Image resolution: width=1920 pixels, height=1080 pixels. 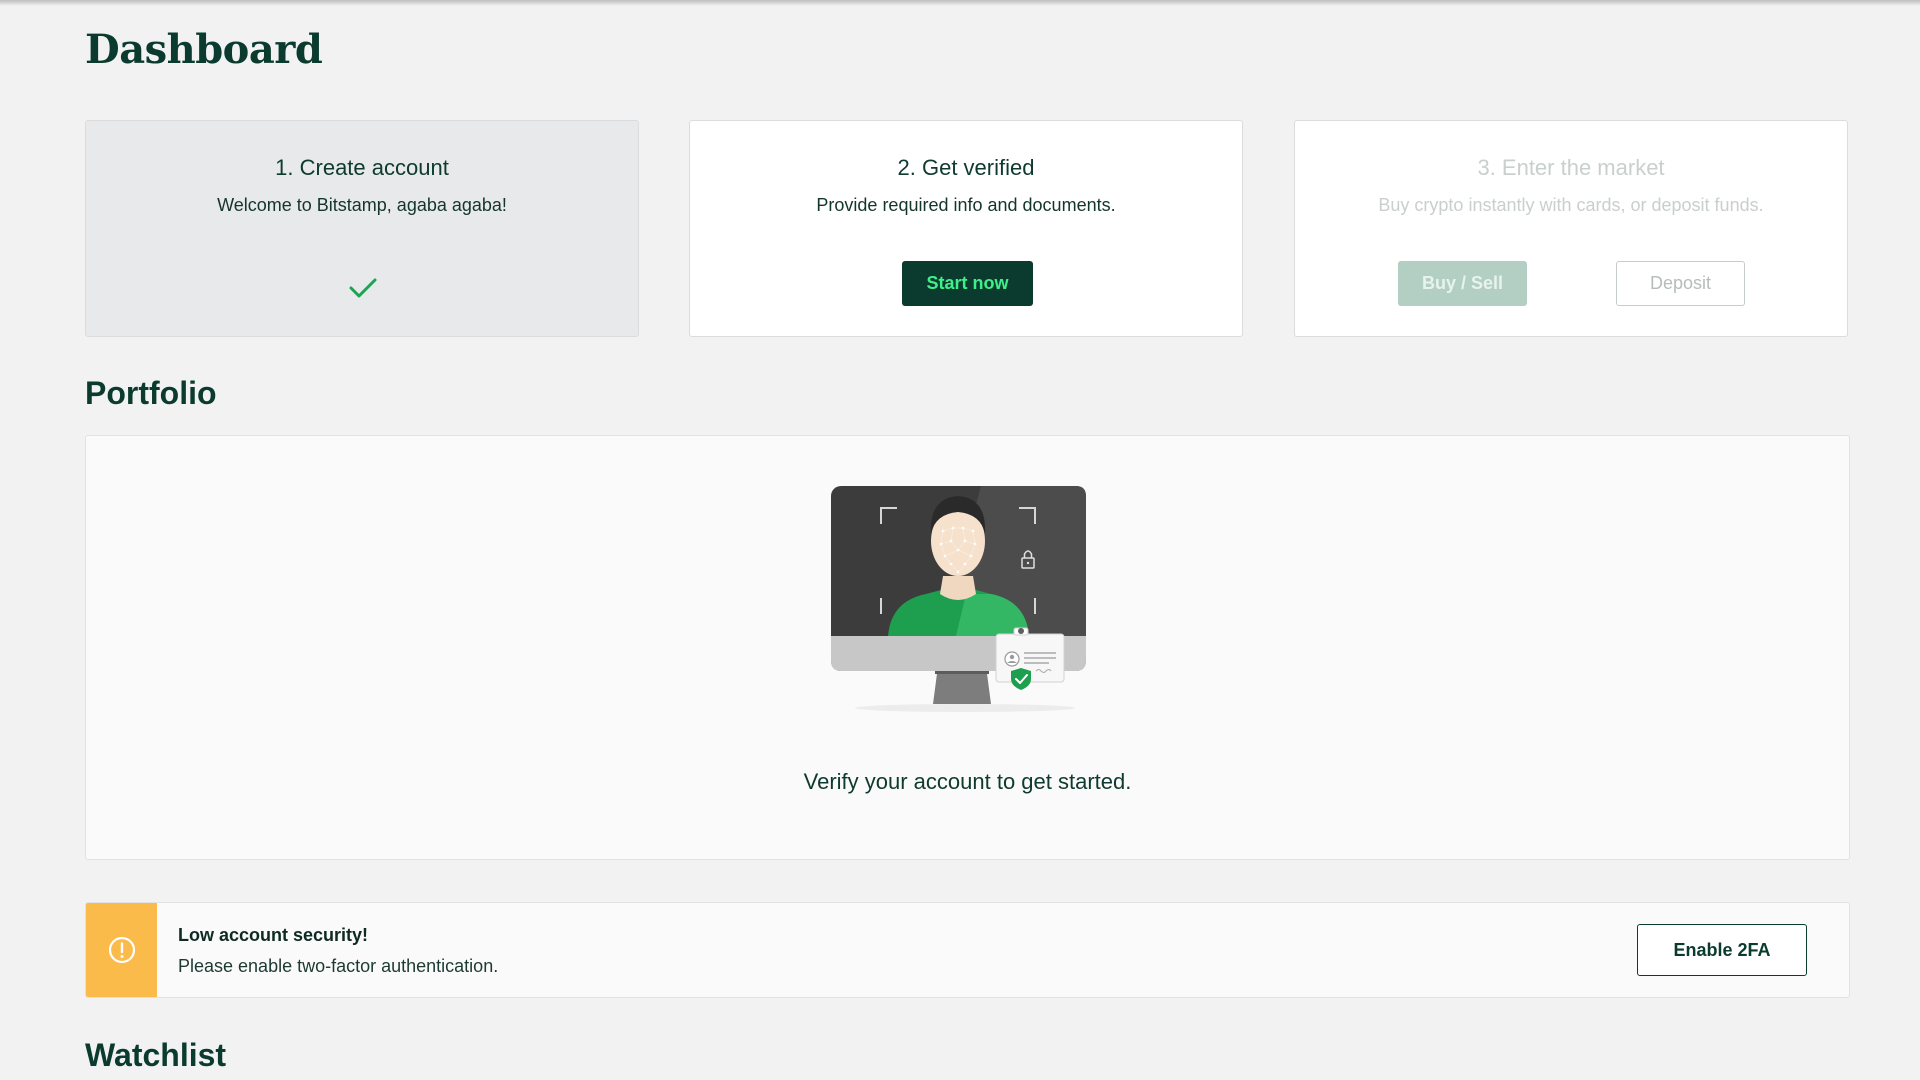 What do you see at coordinates (1462, 283) in the screenshot?
I see `buy-sell-button: Buy / Sell` at bounding box center [1462, 283].